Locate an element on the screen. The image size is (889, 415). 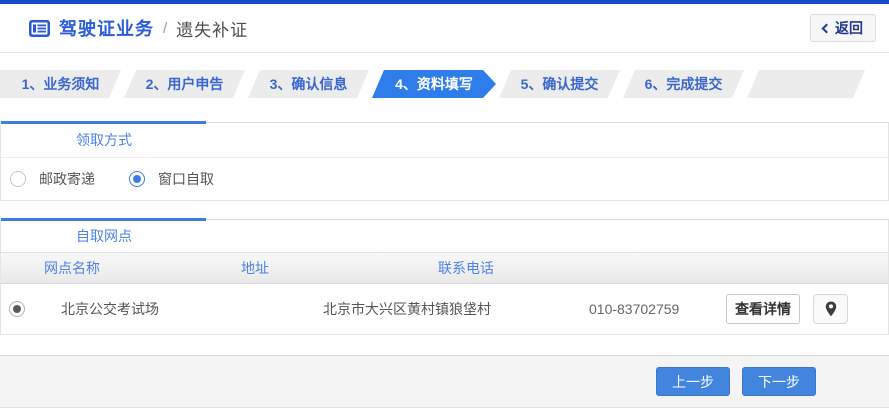
outlet-row: 北京公交考试场 北京市大兴区黄村镇狼垡村 010-83702759 查看详情 is located at coordinates (444, 309).